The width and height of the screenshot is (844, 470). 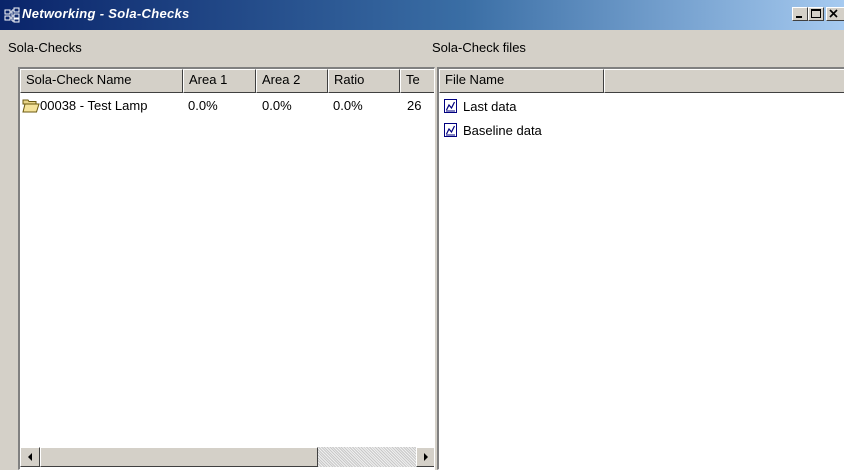 I want to click on horizontal-scrollbar, so click(x=227, y=457).